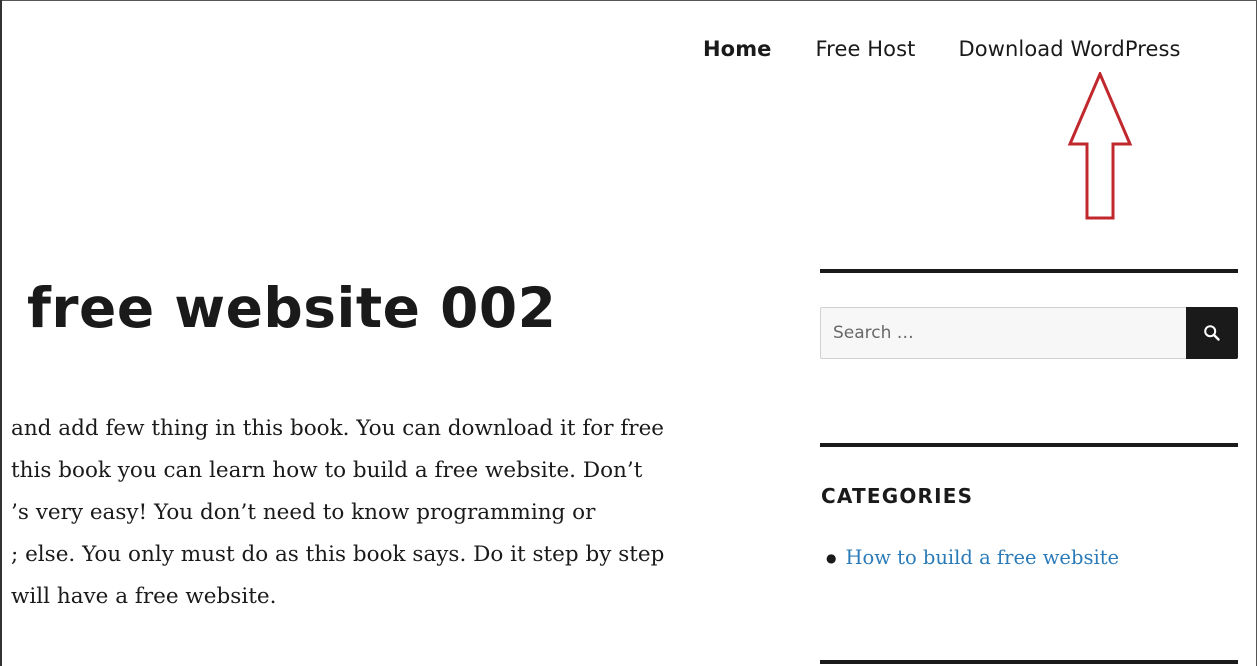 Image resolution: width=1257 pixels, height=666 pixels. What do you see at coordinates (1, 333) in the screenshot?
I see `frame-border-left` at bounding box center [1, 333].